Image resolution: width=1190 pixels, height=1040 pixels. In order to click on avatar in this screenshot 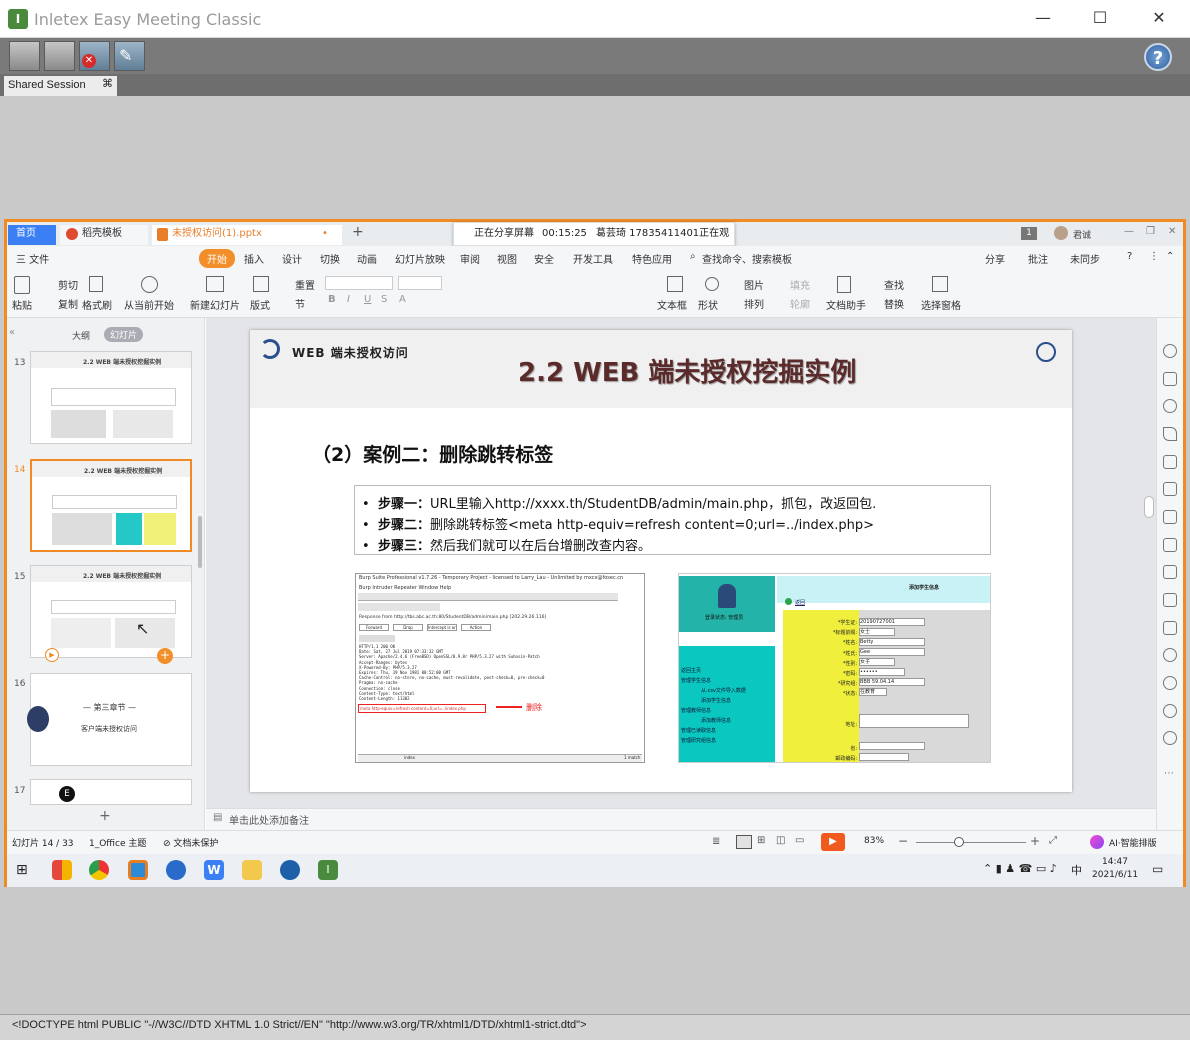, I will do `click(1061, 233)`.